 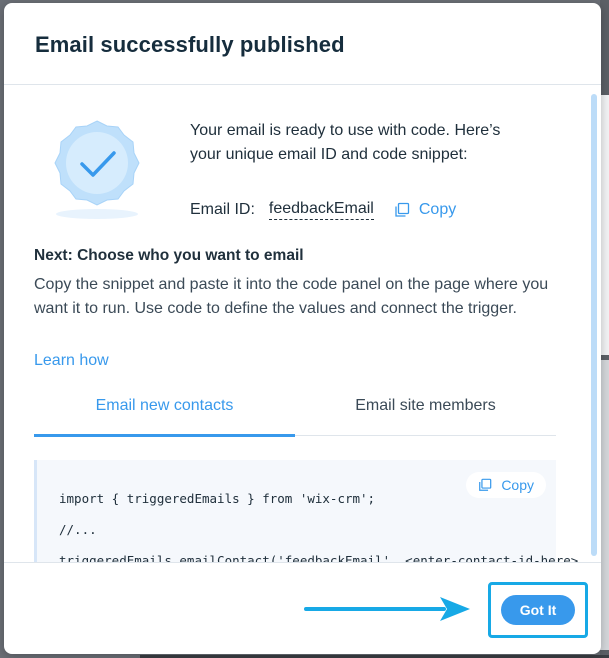 I want to click on email-id-row: Email ID: feedbackEmail Copy, so click(x=323, y=210).